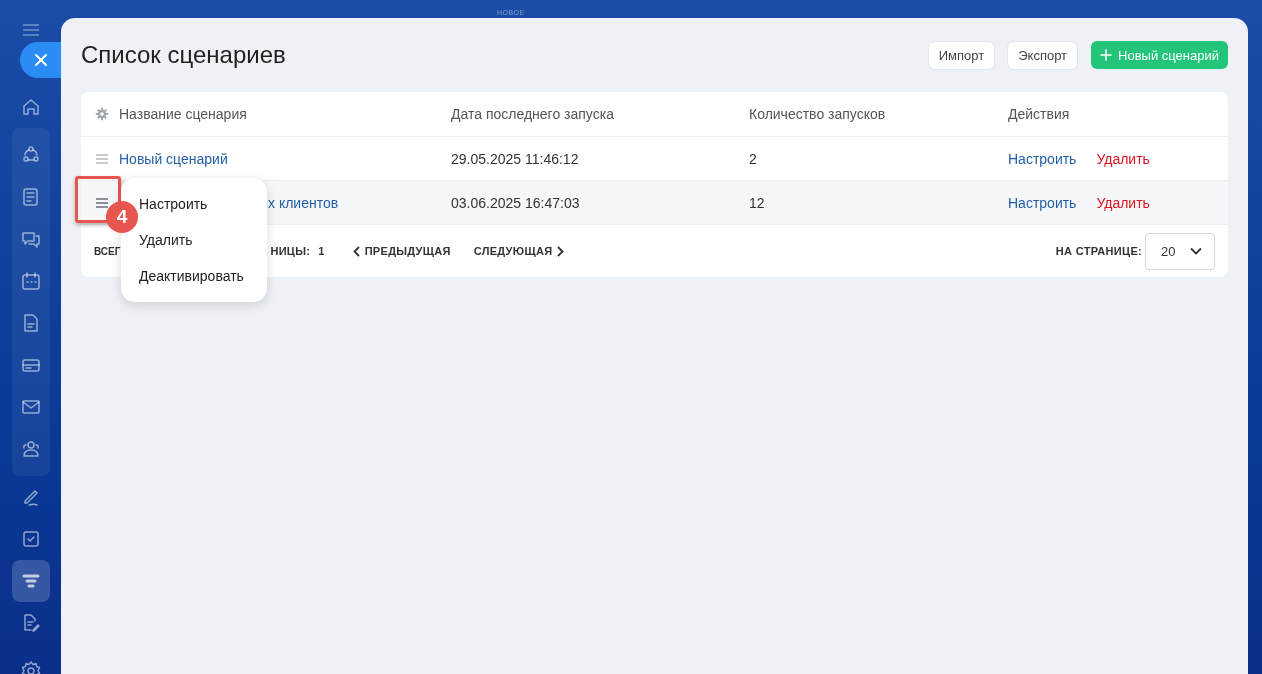 The height and width of the screenshot is (674, 1262). Describe the element at coordinates (519, 251) in the screenshot. I see `next-page-link: СЛЕДУЮЩАЯ` at that location.